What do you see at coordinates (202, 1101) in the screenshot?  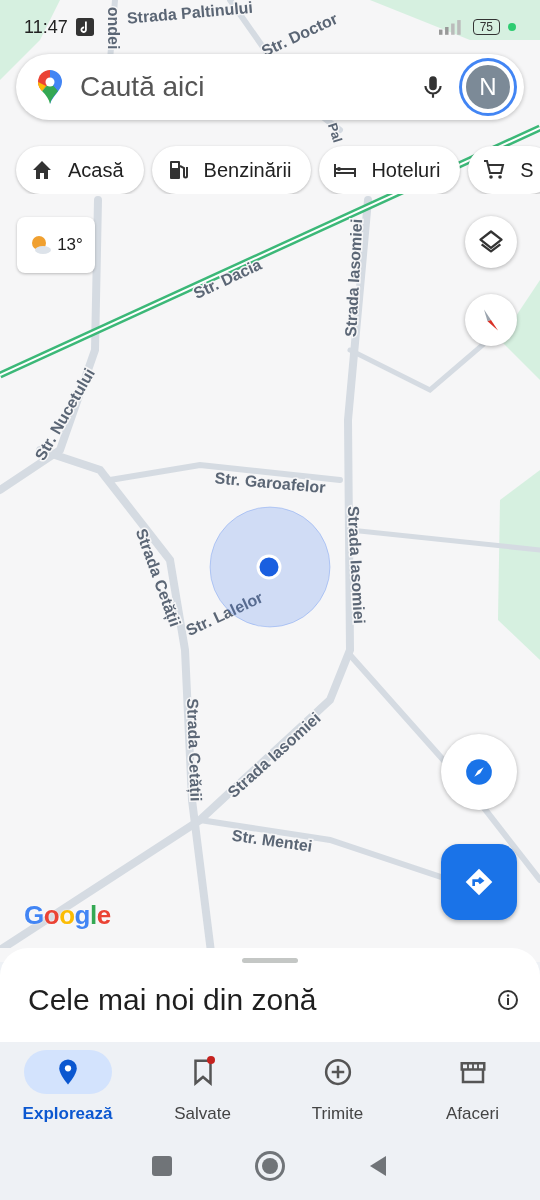 I see `nav-tab: Salvate` at bounding box center [202, 1101].